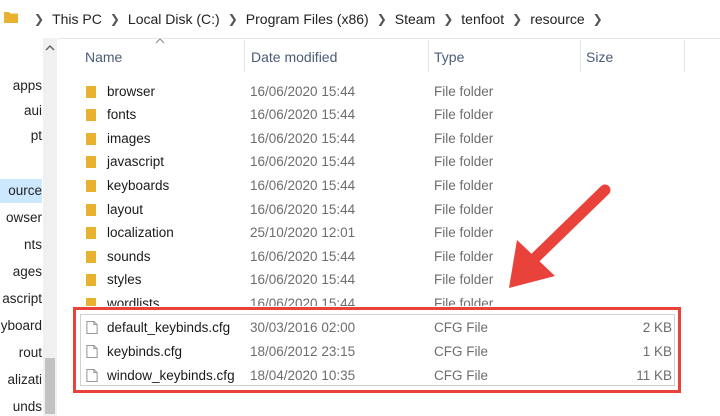 The height and width of the screenshot is (416, 720). What do you see at coordinates (21, 191) in the screenshot?
I see `nav-item-selected: ource` at bounding box center [21, 191].